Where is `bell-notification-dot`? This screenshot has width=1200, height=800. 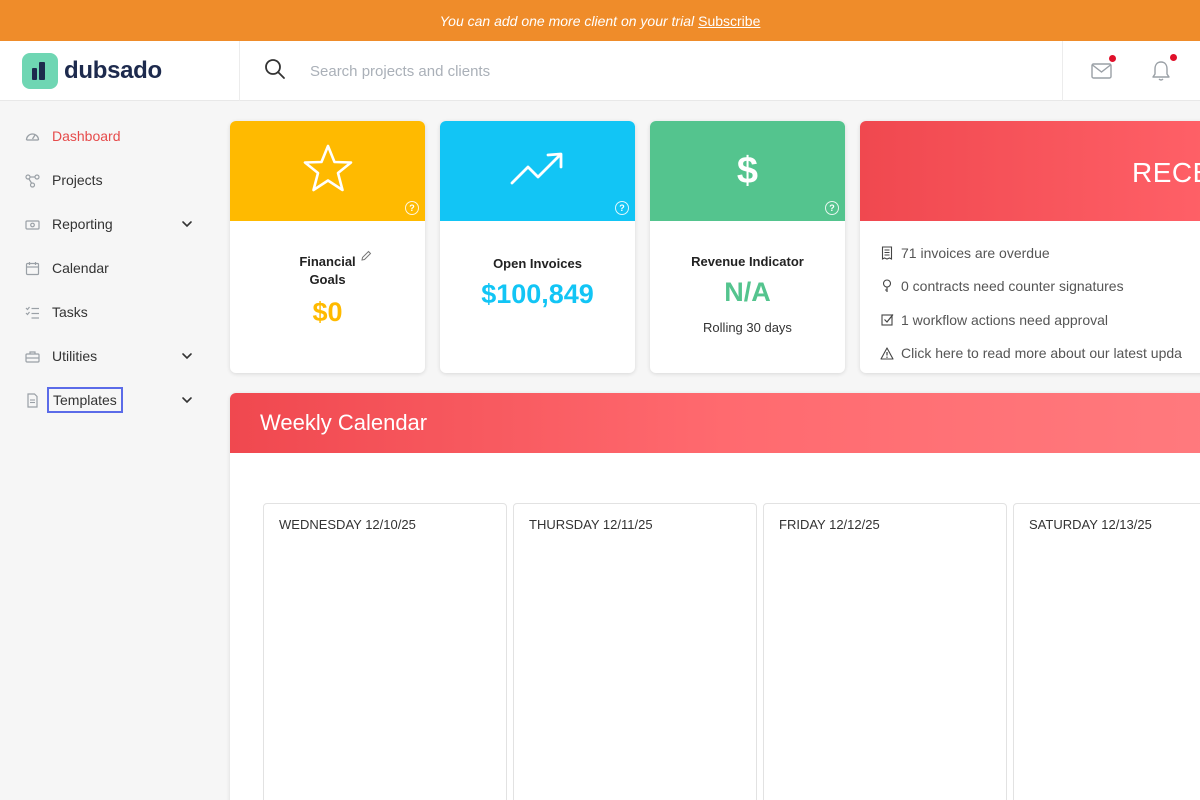 bell-notification-dot is located at coordinates (1173, 57).